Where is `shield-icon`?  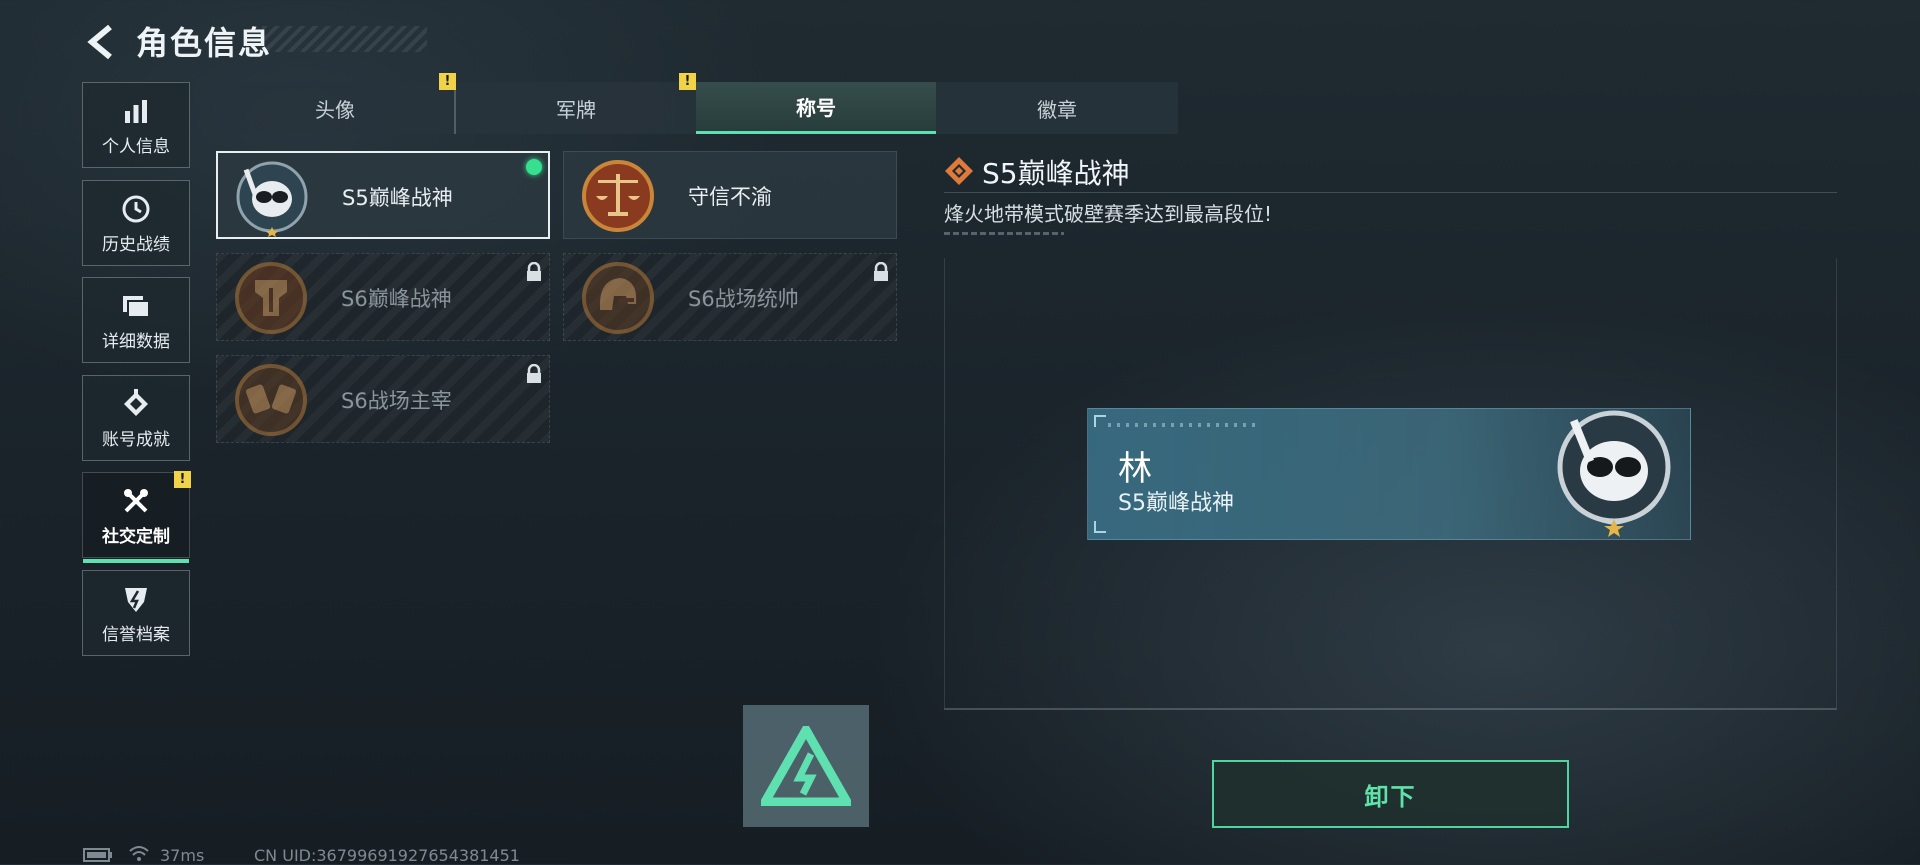 shield-icon is located at coordinates (136, 599).